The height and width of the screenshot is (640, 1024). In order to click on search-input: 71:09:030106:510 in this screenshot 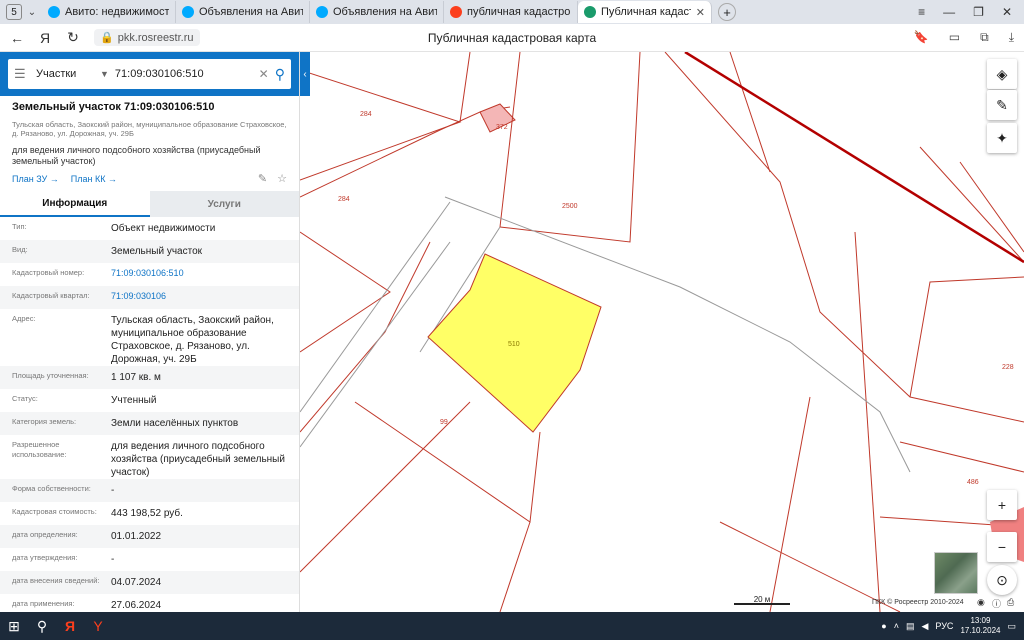, I will do `click(184, 74)`.